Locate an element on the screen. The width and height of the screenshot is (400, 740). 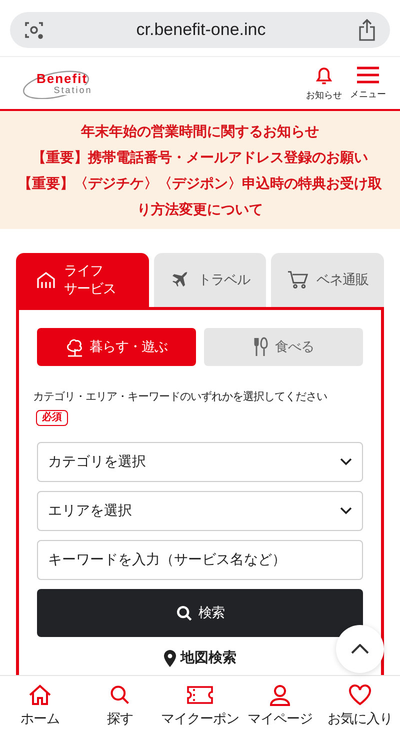
scroll-top-button is located at coordinates (360, 649).